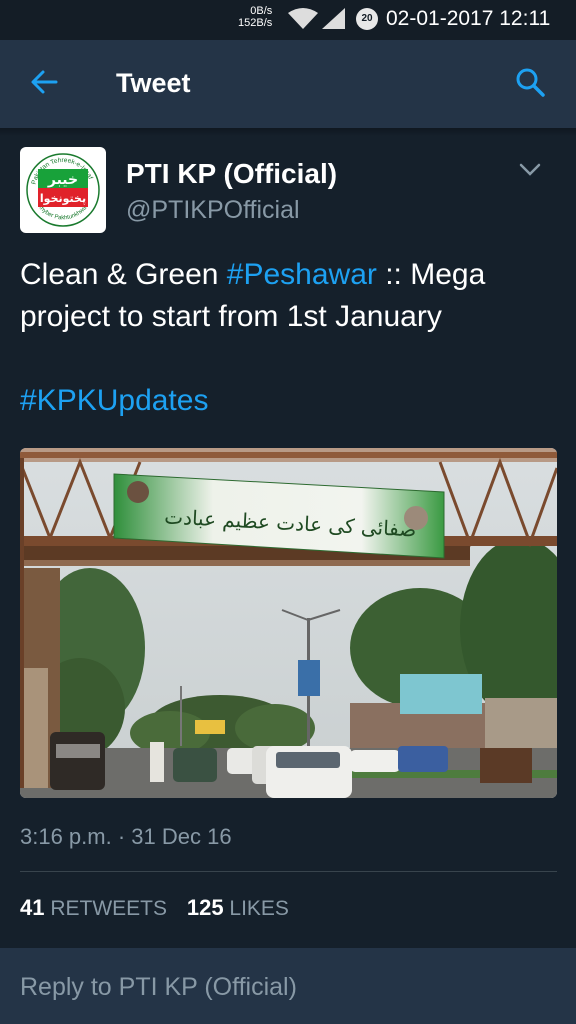  I want to click on tweet-stats: 41 RETWEETS 125 LIKES, so click(154, 908).